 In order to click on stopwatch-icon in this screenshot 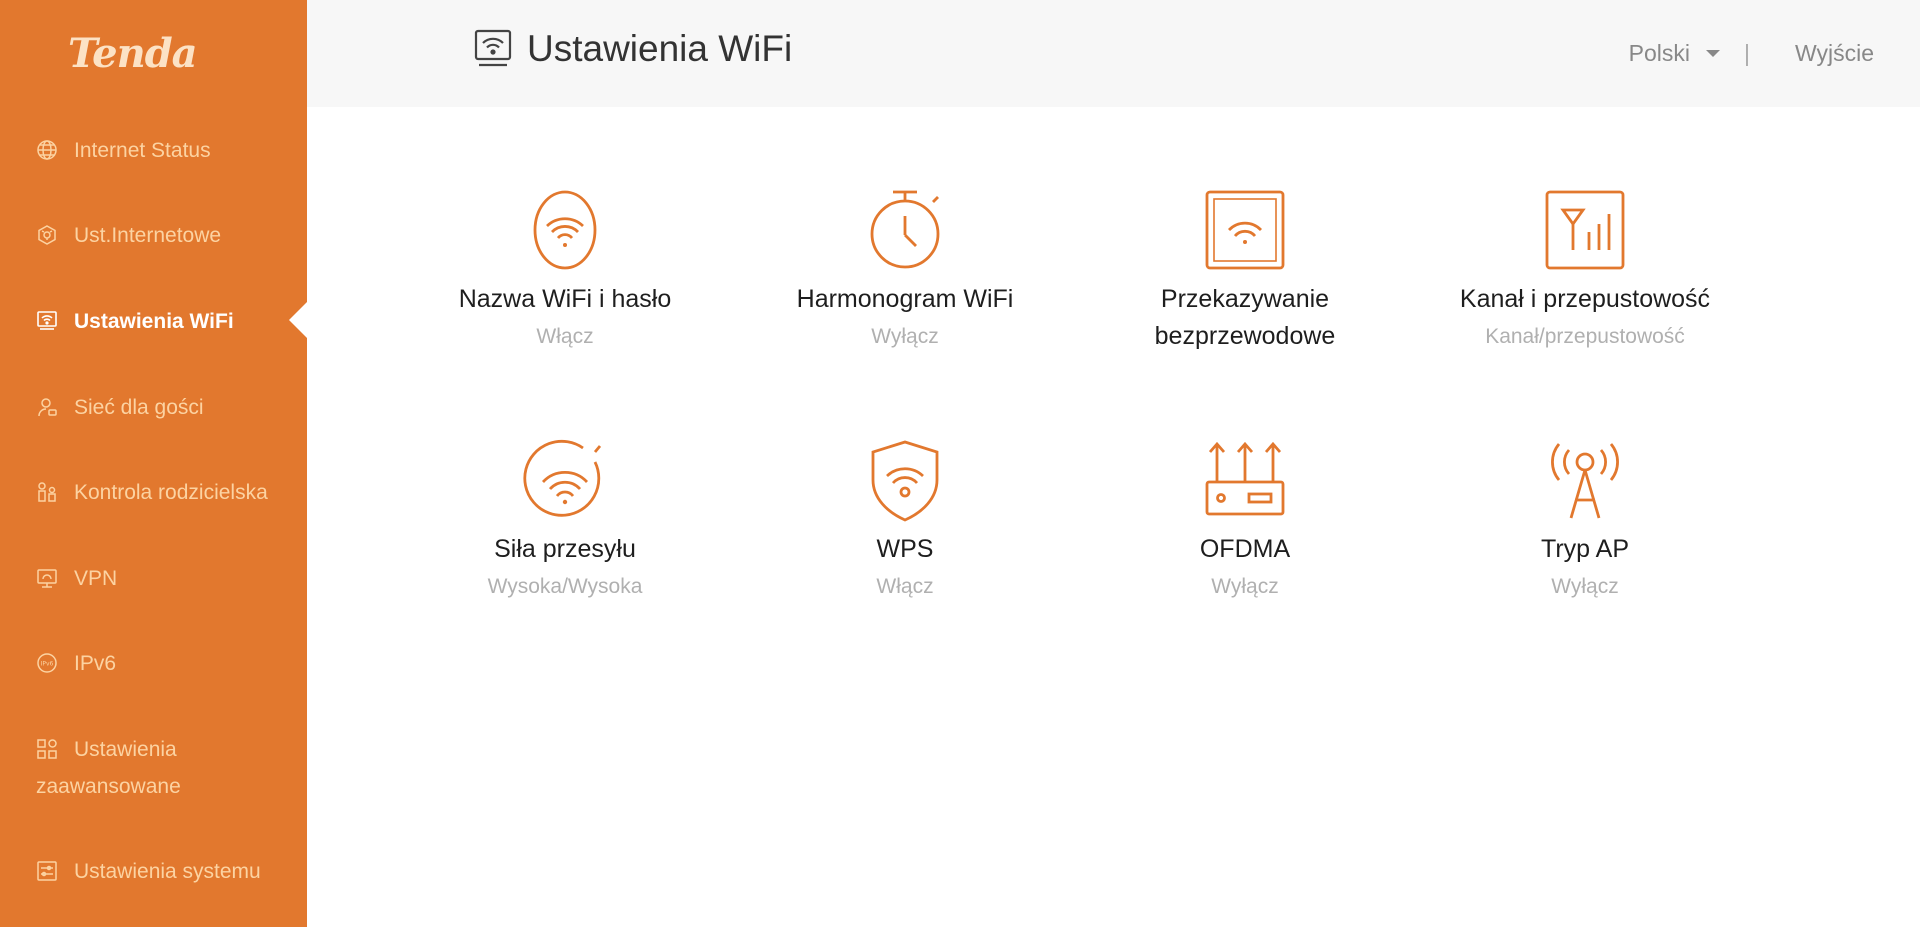, I will do `click(905, 230)`.